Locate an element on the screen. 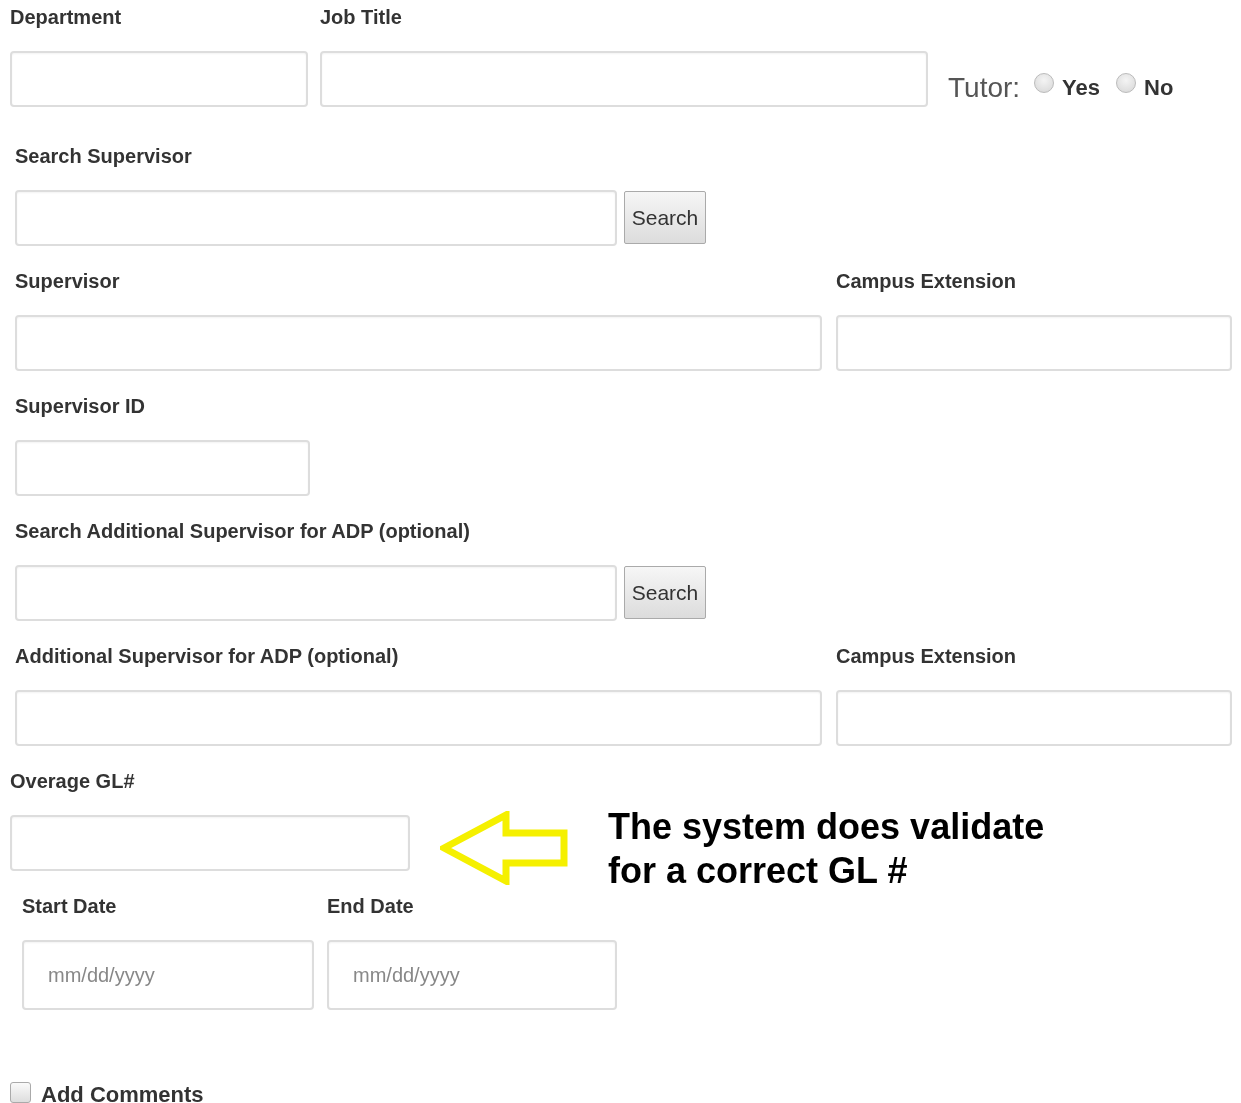 This screenshot has width=1241, height=1103. radio-label: Yes is located at coordinates (1081, 88).